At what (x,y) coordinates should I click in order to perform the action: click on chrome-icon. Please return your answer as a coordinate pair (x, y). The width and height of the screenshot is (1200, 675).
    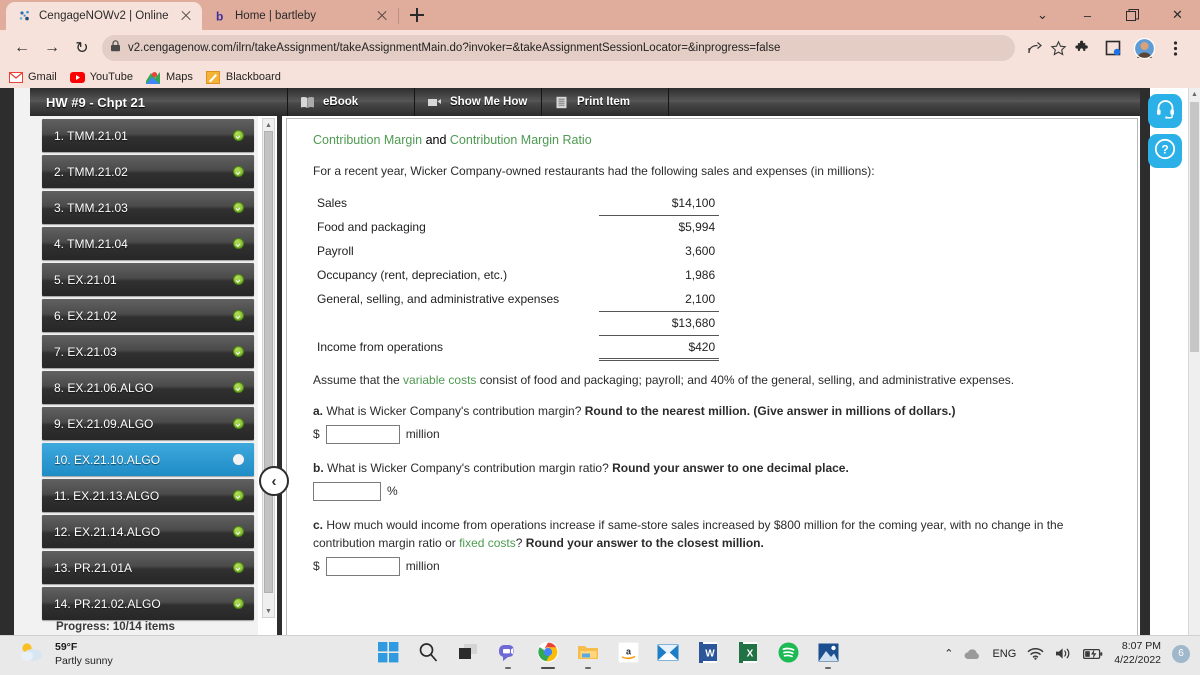
    Looking at the image, I should click on (548, 654).